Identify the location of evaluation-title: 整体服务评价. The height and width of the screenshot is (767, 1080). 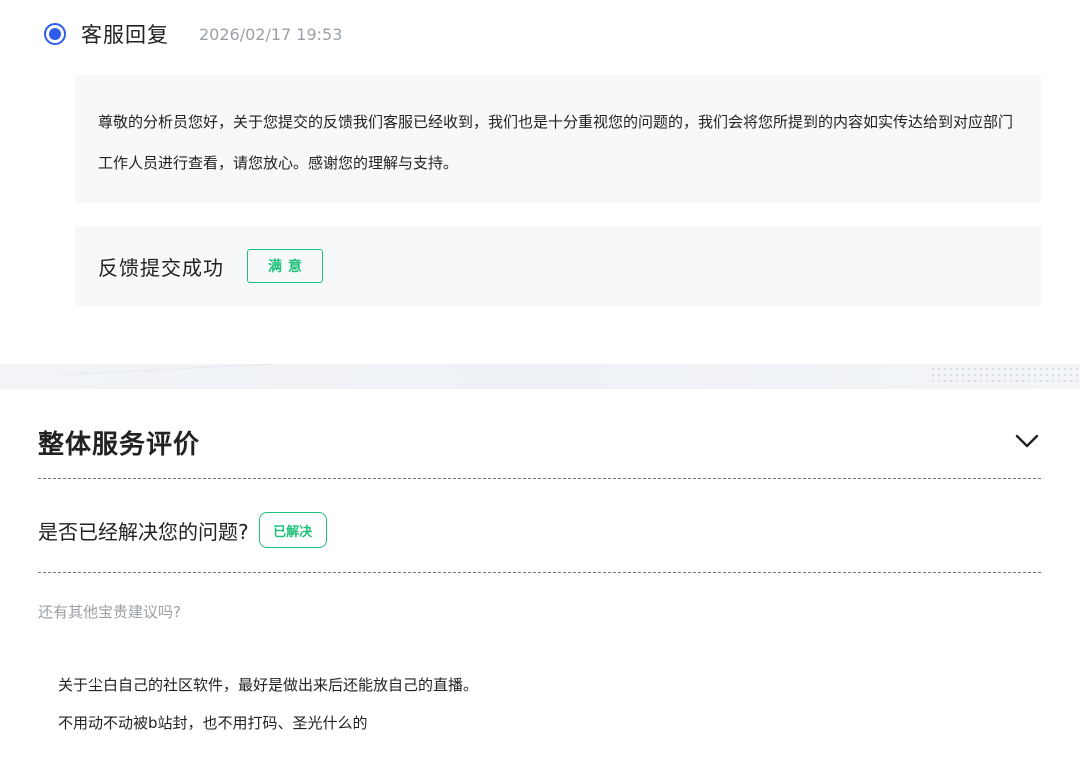
(119, 445).